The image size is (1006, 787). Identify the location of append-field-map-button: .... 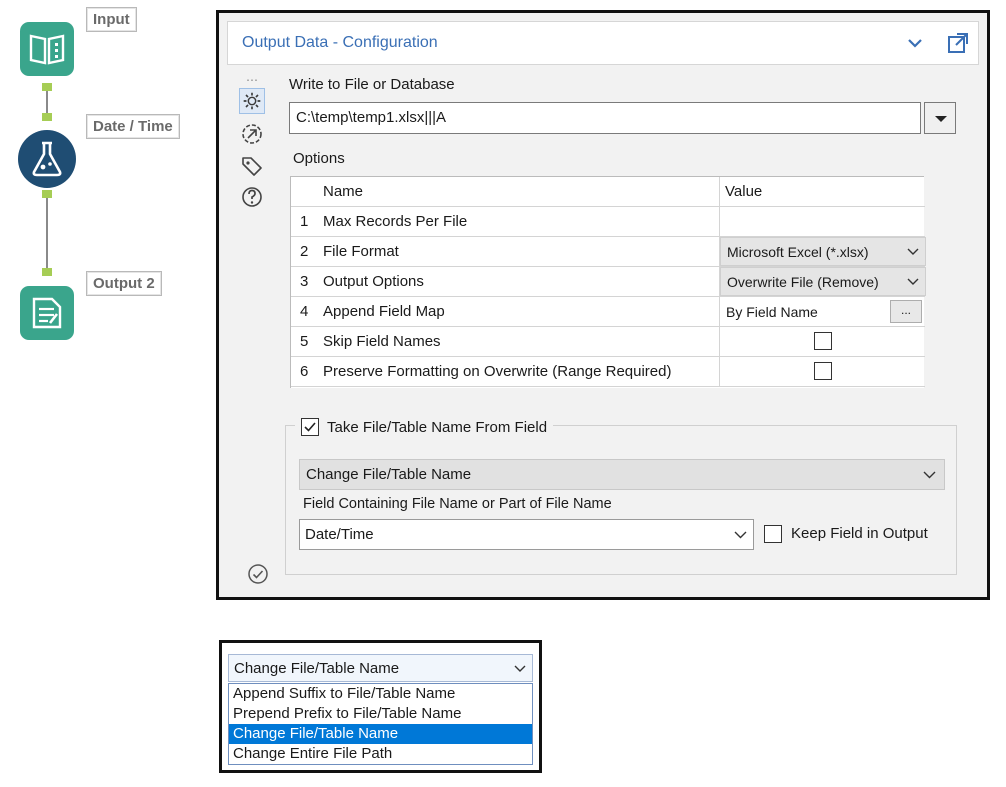
(906, 311).